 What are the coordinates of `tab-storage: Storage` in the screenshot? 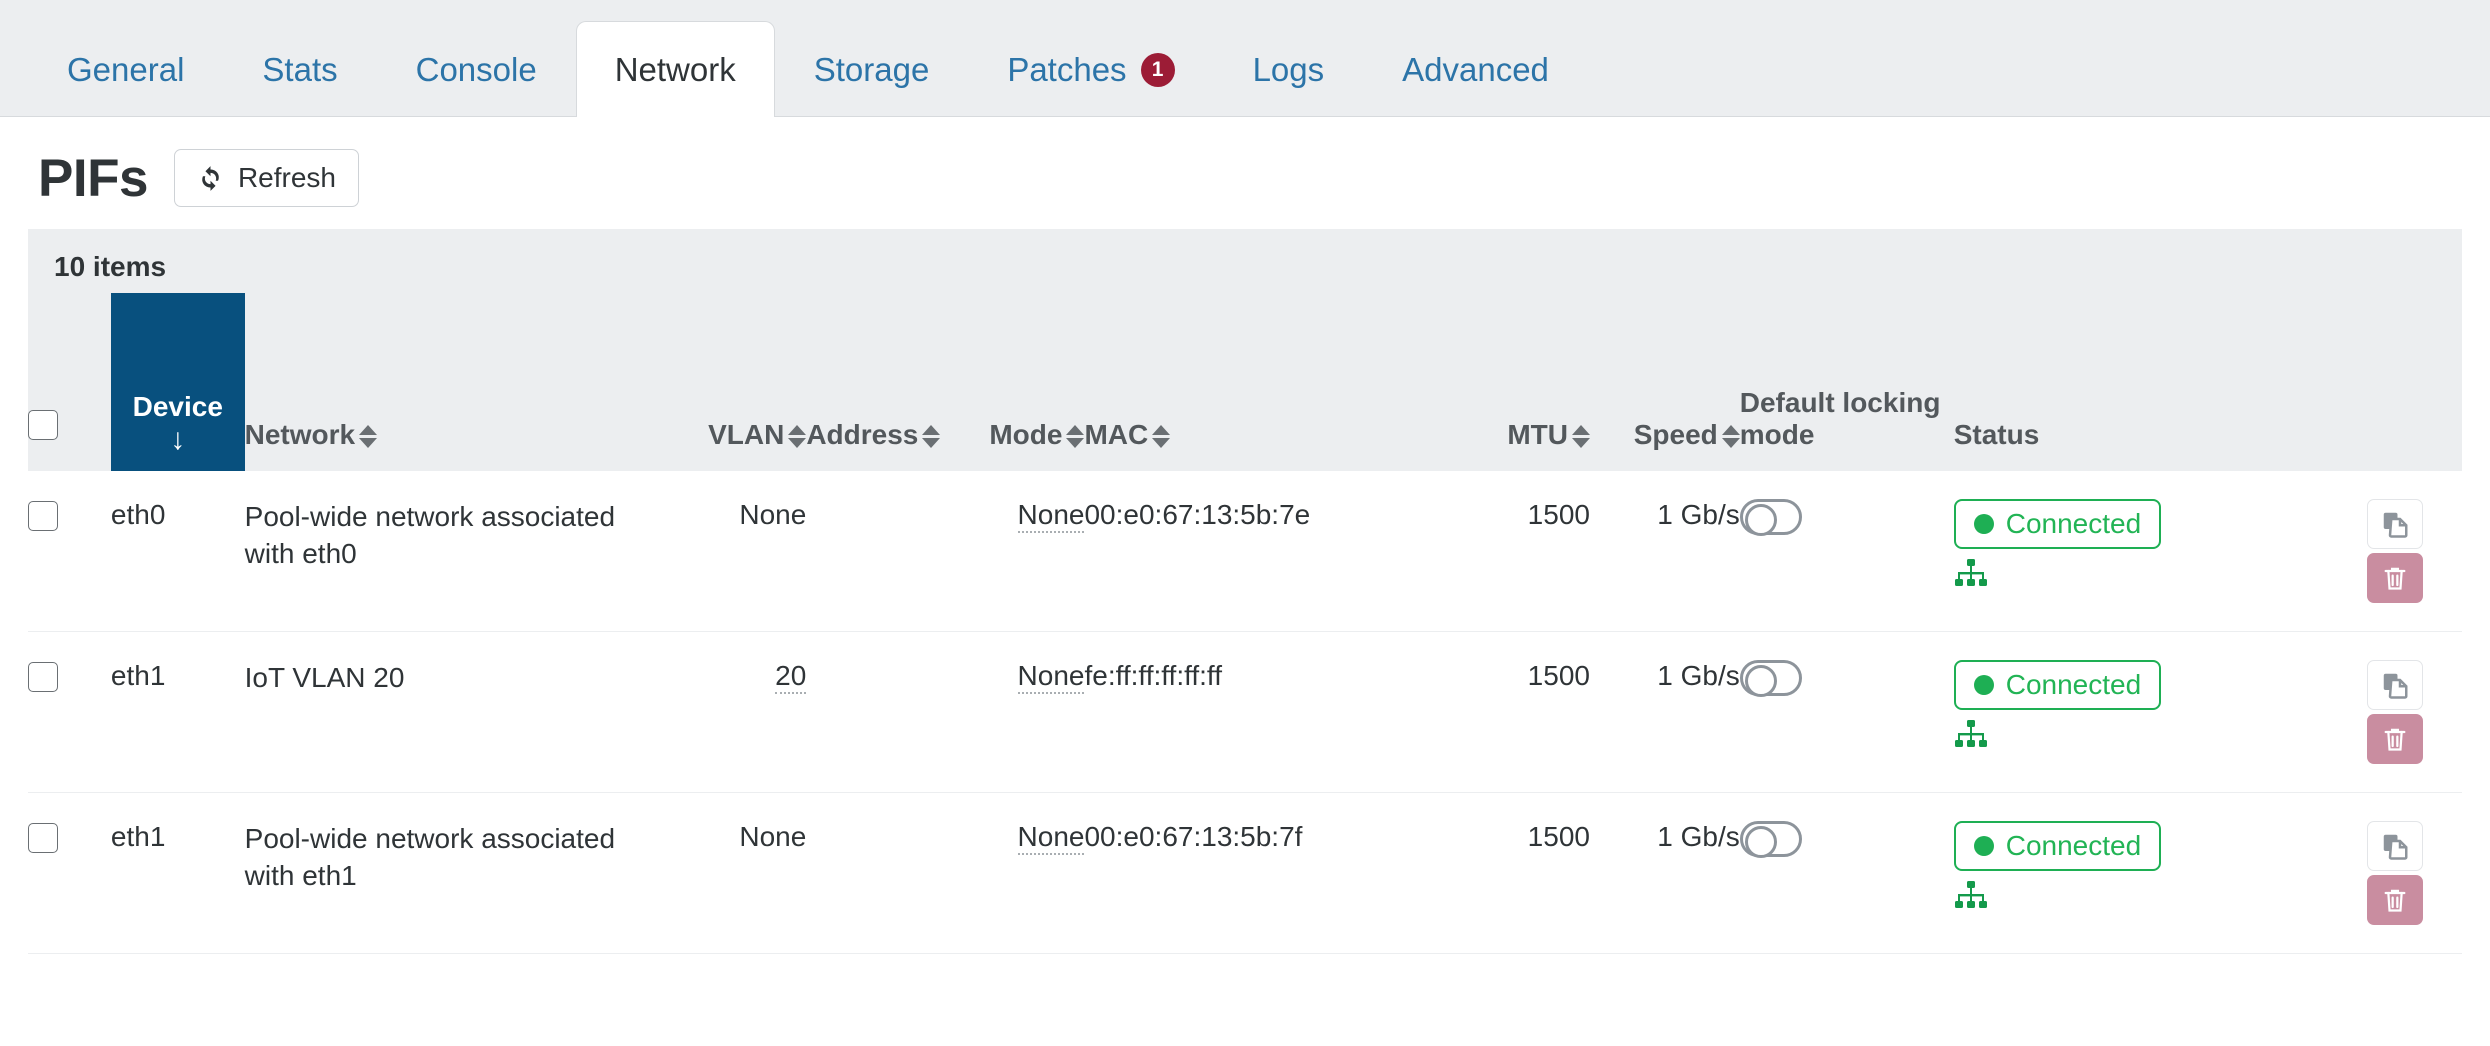 It's located at (872, 69).